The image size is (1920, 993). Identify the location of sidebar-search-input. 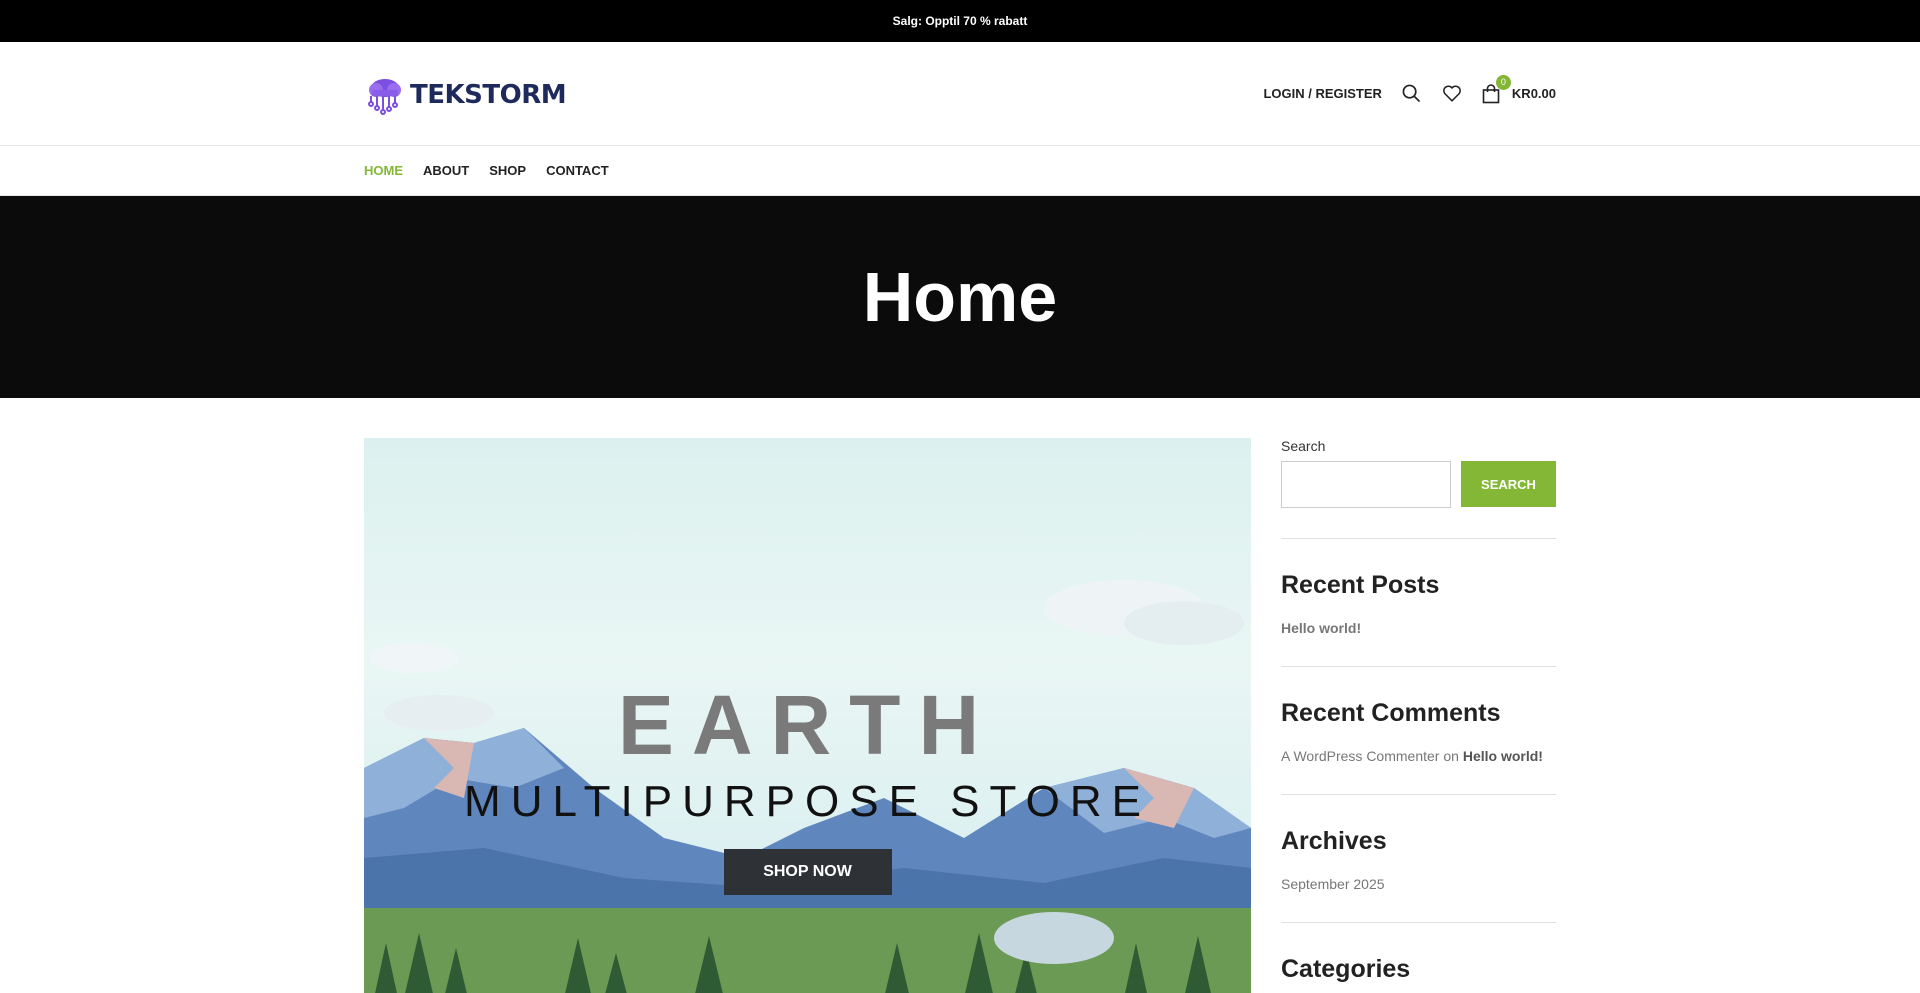
(1366, 484).